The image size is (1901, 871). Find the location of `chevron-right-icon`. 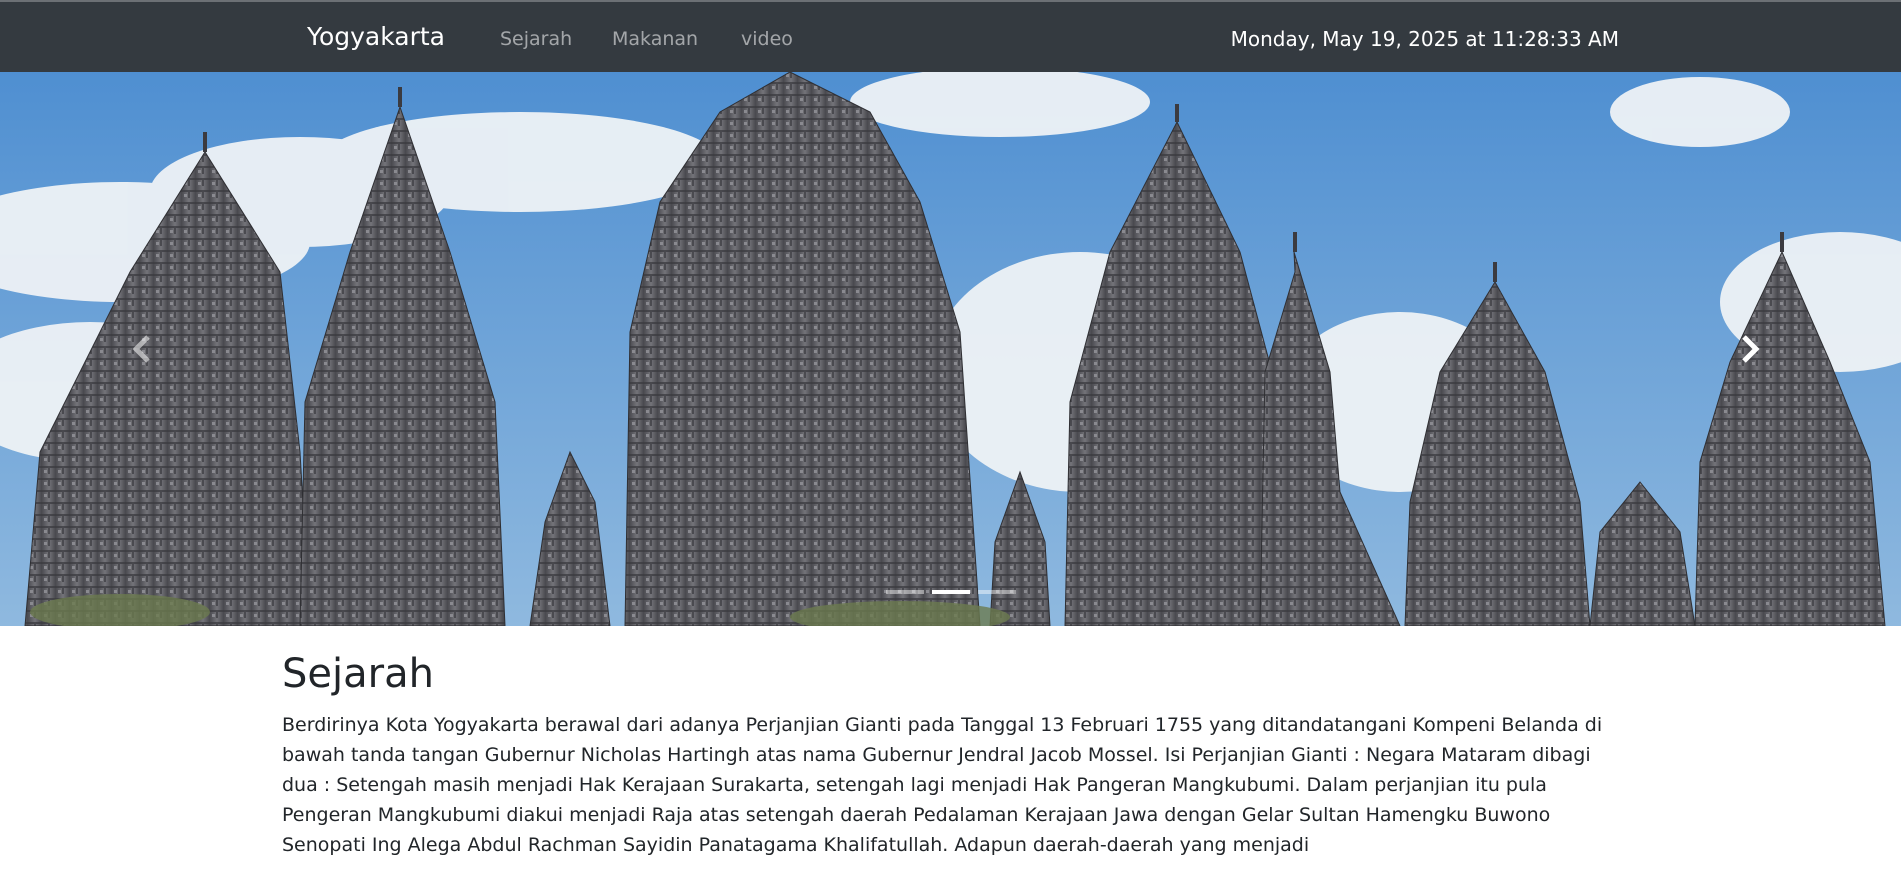

chevron-right-icon is located at coordinates (1750, 349).